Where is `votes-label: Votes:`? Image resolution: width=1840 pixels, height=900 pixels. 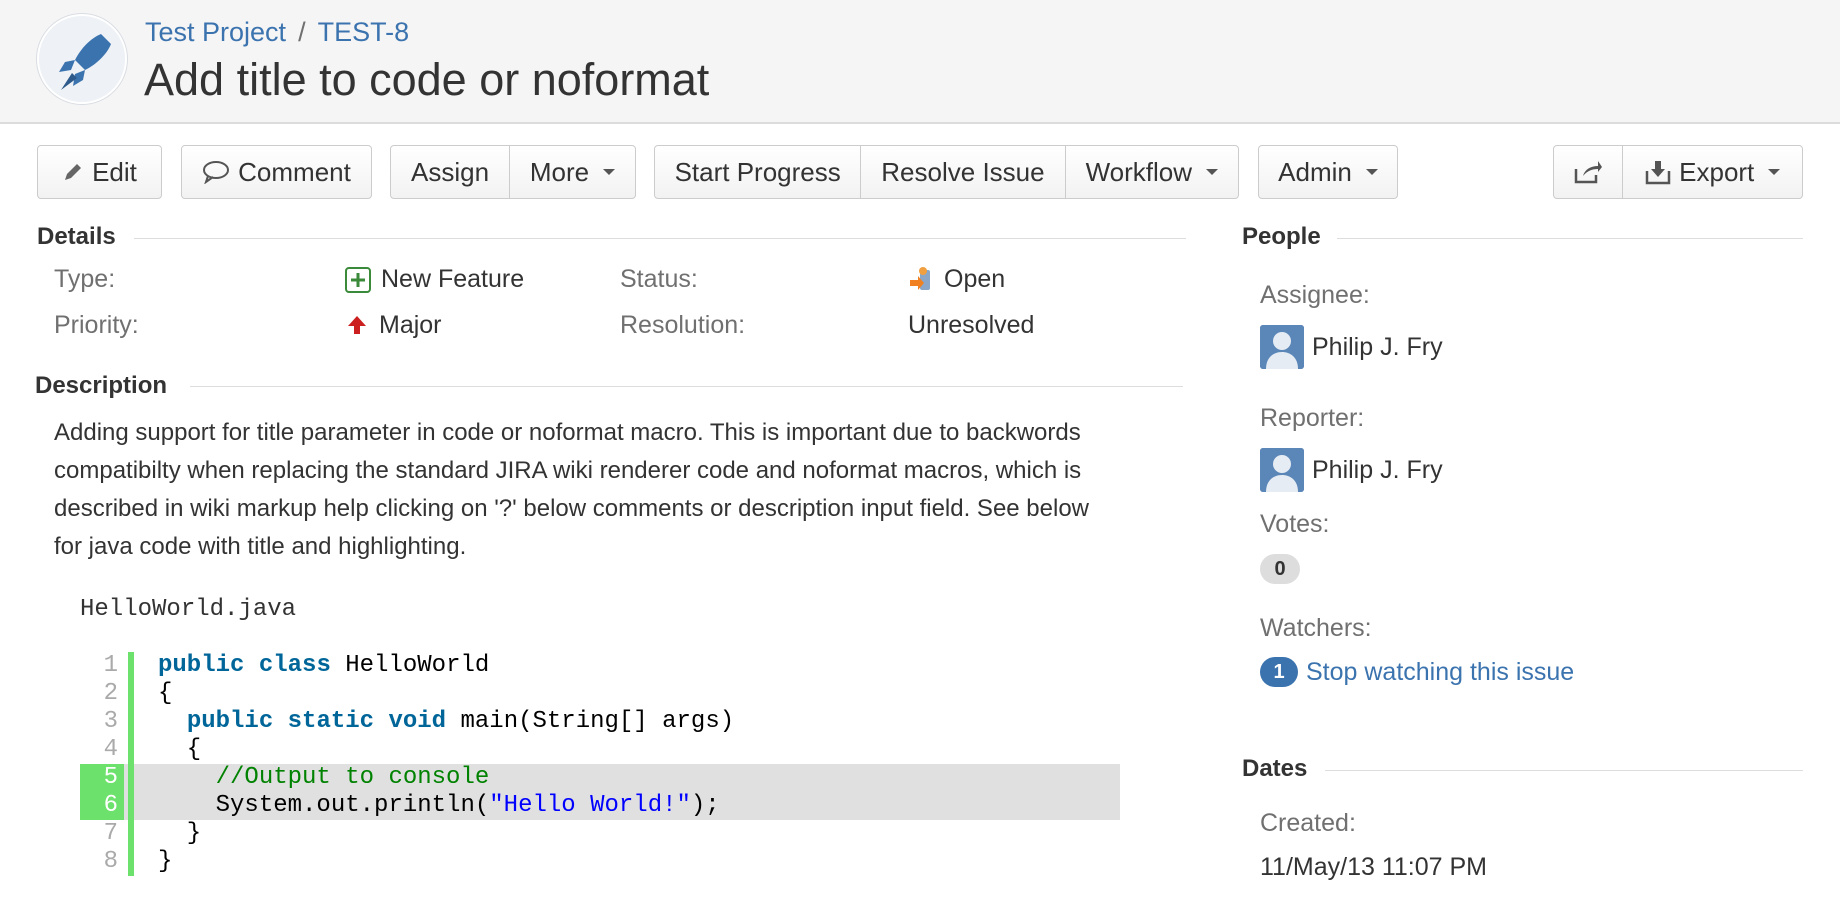 votes-label: Votes: is located at coordinates (1295, 524).